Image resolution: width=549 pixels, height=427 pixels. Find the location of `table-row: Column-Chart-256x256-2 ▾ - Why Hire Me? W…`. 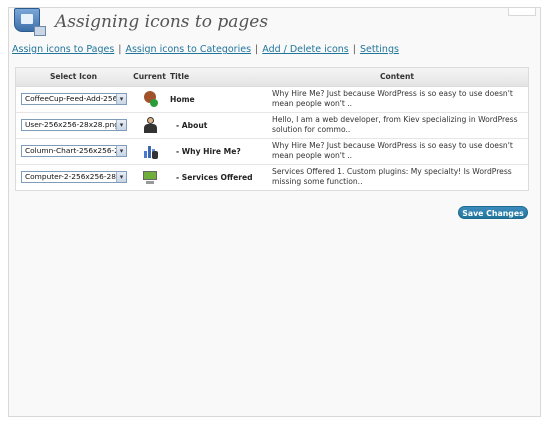

table-row: Column-Chart-256x256-2 ▾ - Why Hire Me? W… is located at coordinates (272, 151).